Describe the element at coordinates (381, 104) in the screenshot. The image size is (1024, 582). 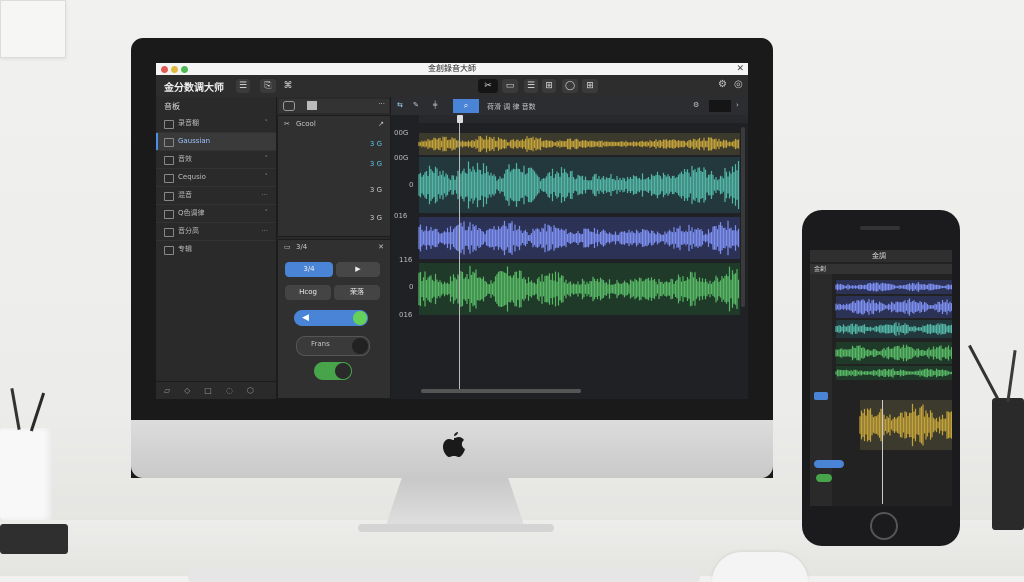
I see `more-icon: ···` at that location.